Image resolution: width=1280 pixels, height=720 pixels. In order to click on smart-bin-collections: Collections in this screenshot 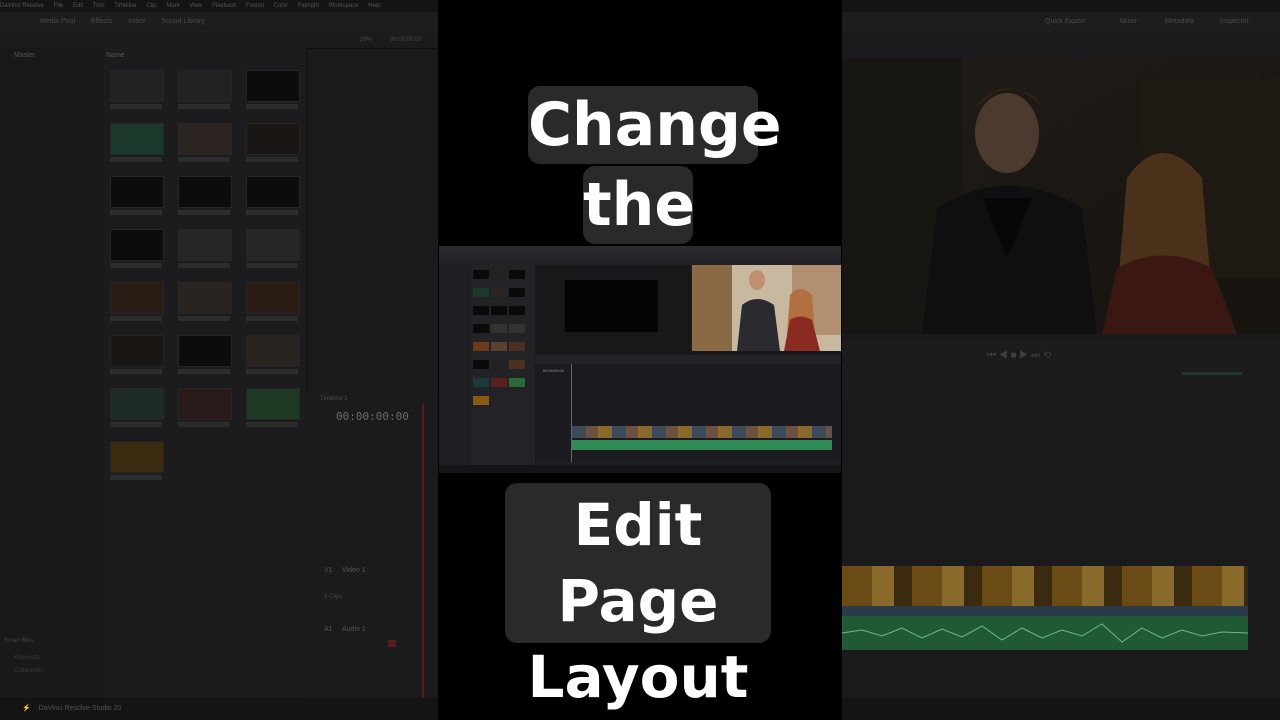, I will do `click(28, 671)`.